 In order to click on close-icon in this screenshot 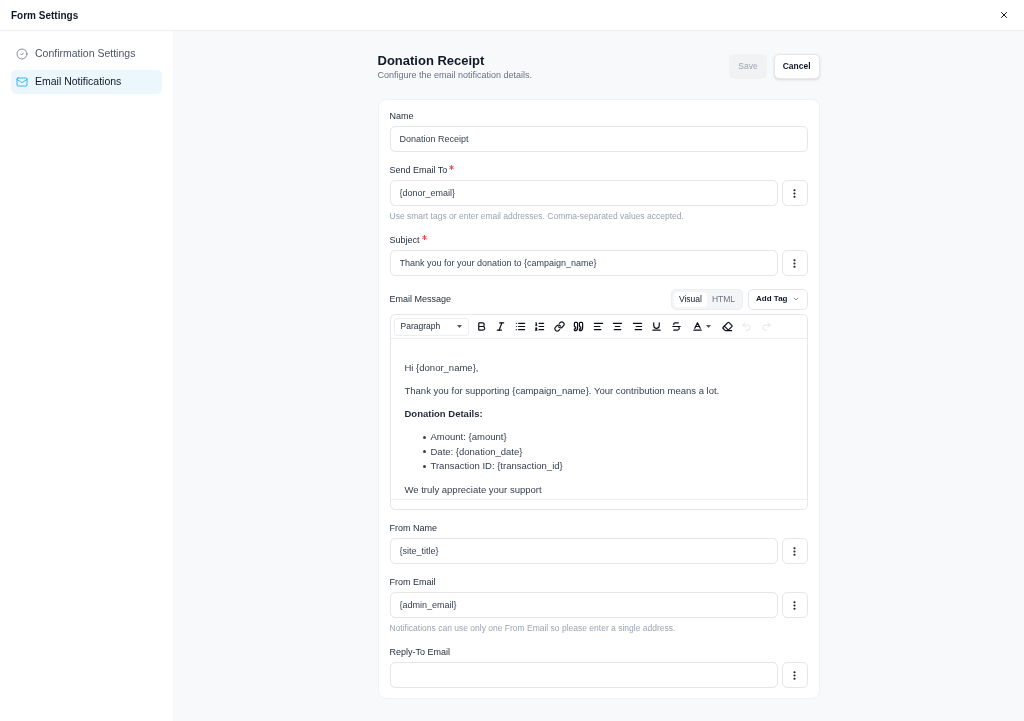, I will do `click(1004, 15)`.